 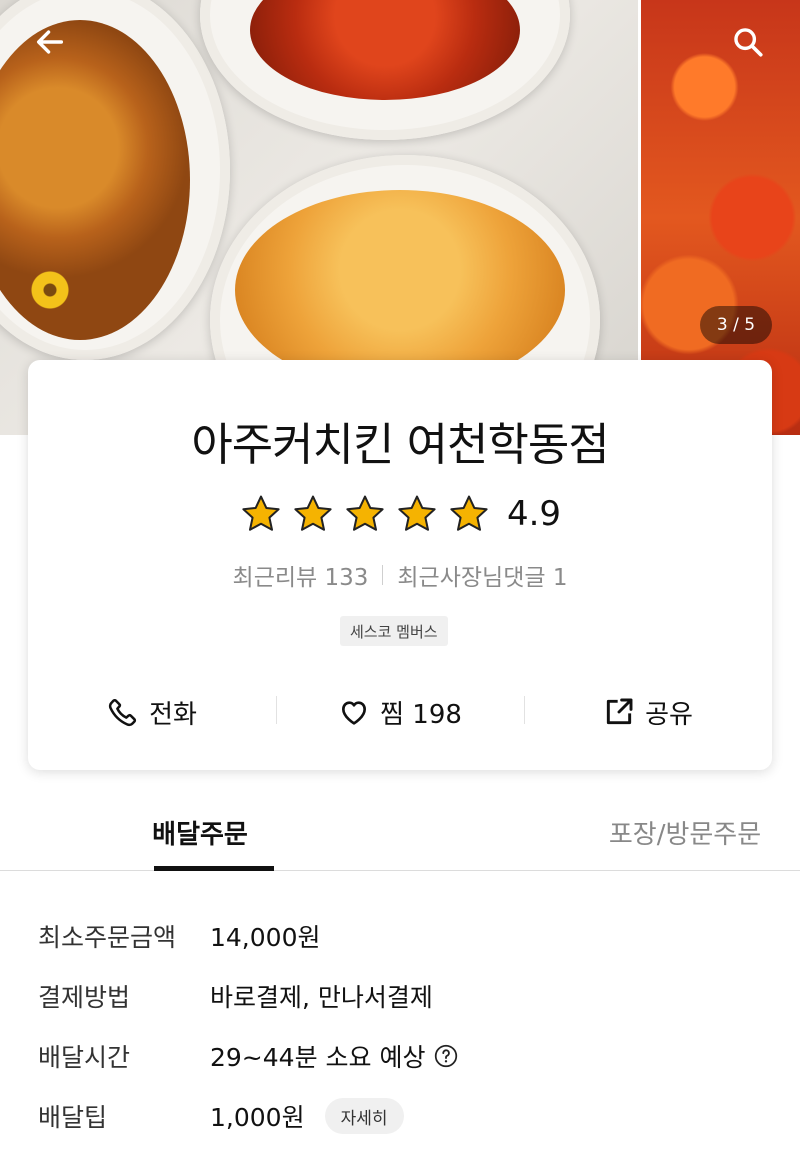 I want to click on min-order-row: 최소주문금액 14,000원, so click(x=408, y=936).